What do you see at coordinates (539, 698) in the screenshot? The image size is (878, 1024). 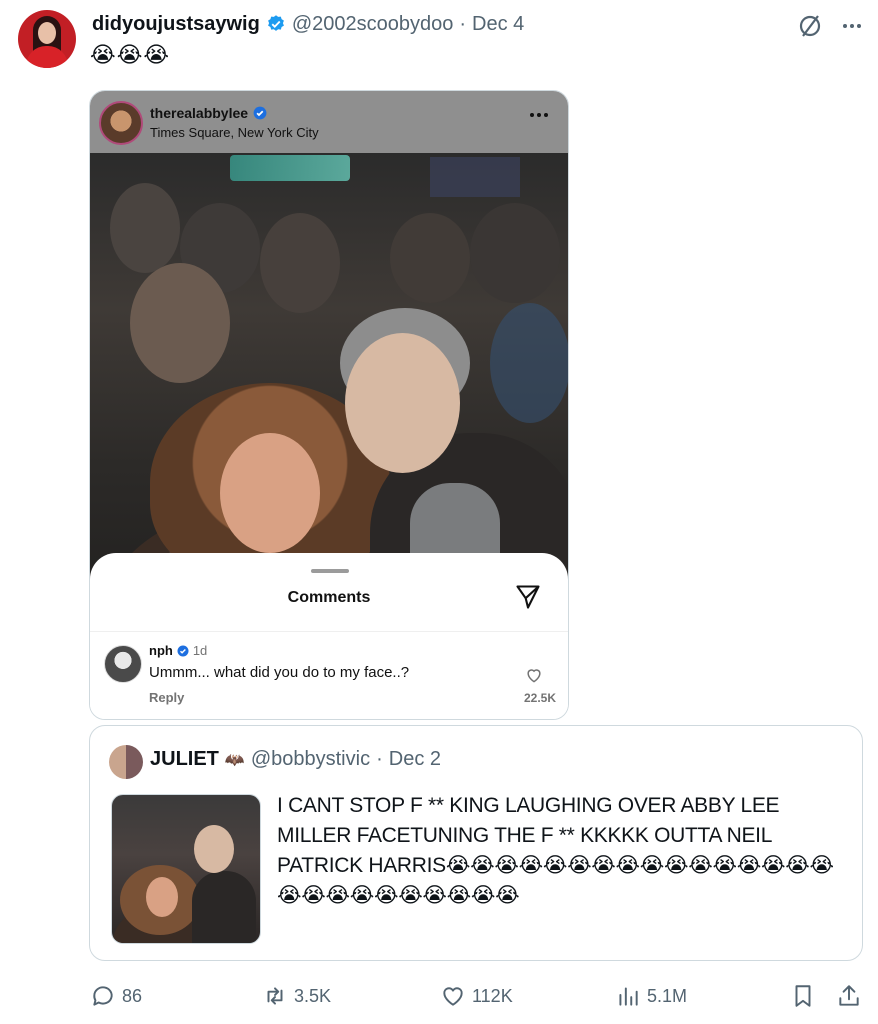 I see `comment-like-count: 22.5K` at bounding box center [539, 698].